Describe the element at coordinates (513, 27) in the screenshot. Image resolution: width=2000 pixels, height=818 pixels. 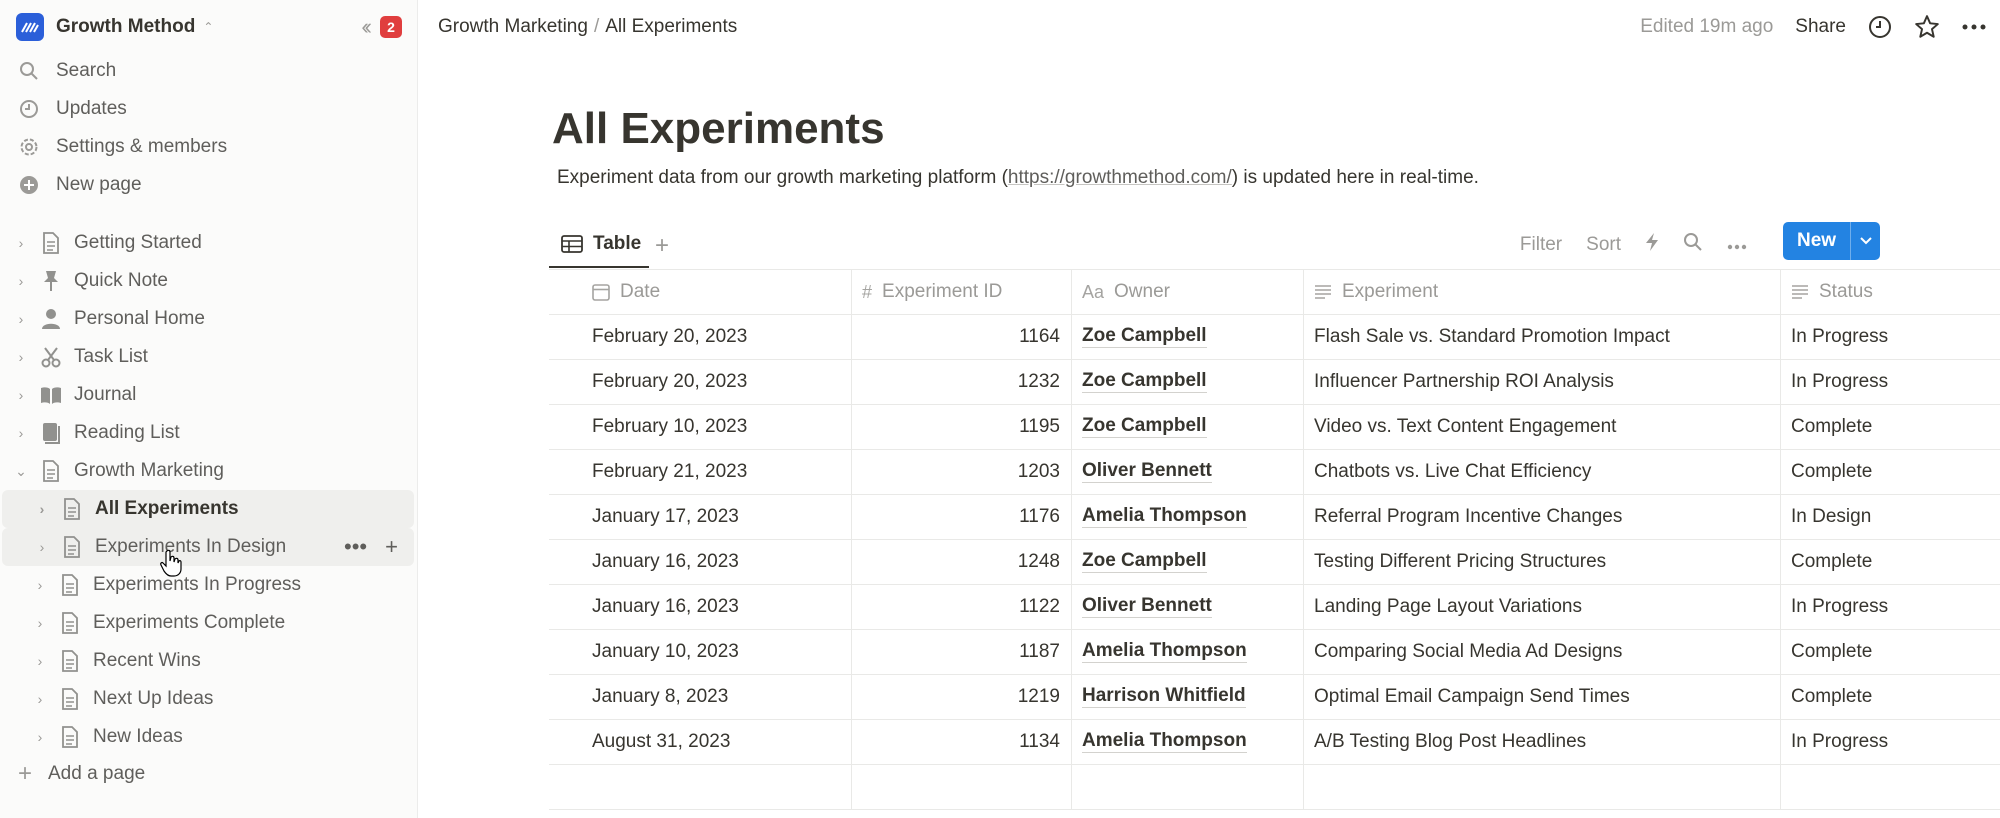
I see `breadcrumb-parent: Growth Marketing` at that location.